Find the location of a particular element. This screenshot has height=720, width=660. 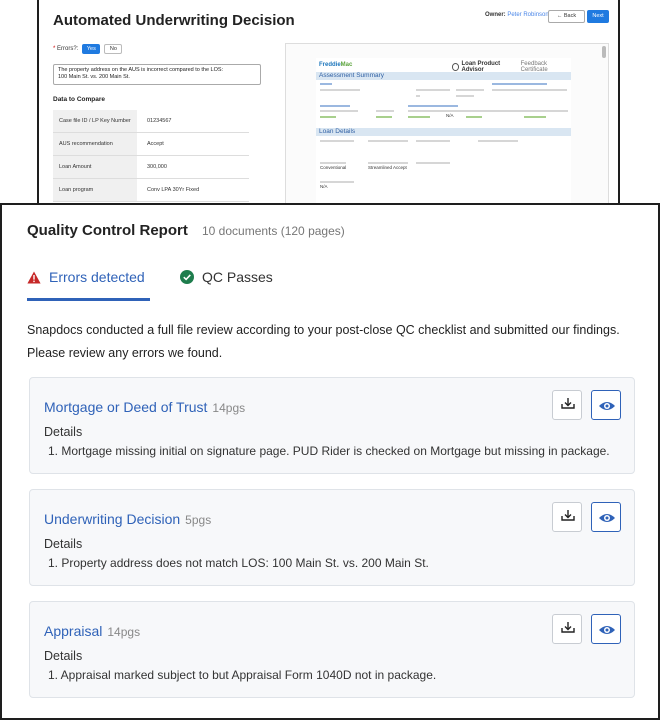

underwriting-title: Automated Underwriting Decision is located at coordinates (174, 20).